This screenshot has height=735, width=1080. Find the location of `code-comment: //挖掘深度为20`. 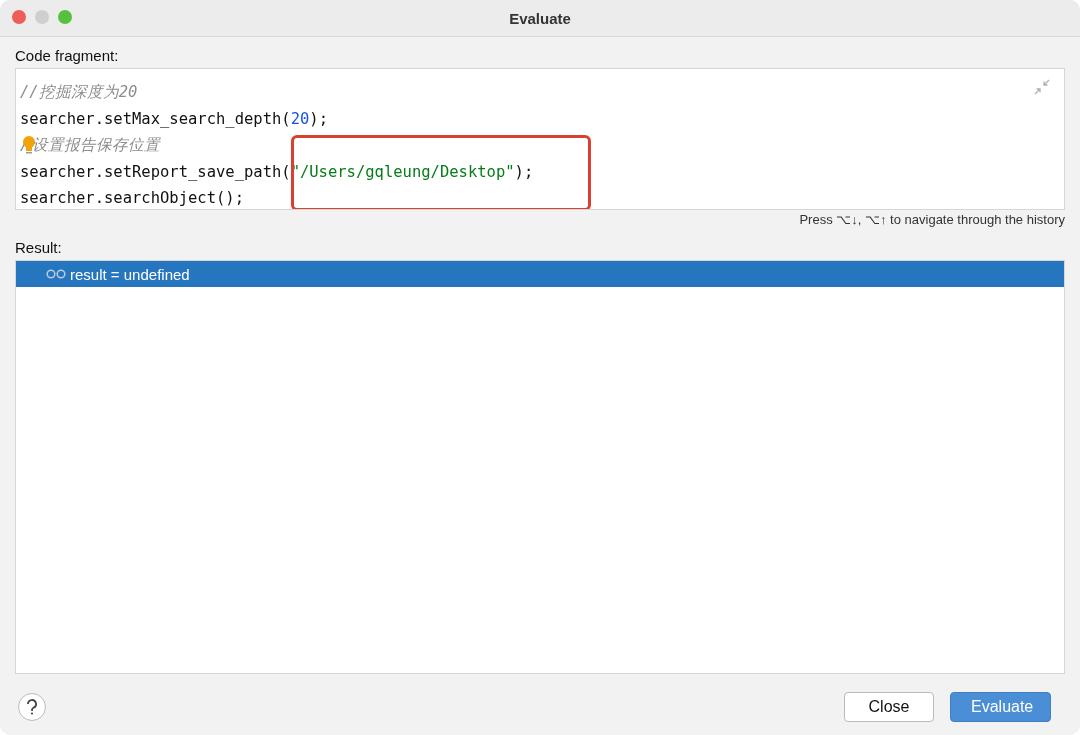

code-comment: //挖掘深度为20 is located at coordinates (79, 92).